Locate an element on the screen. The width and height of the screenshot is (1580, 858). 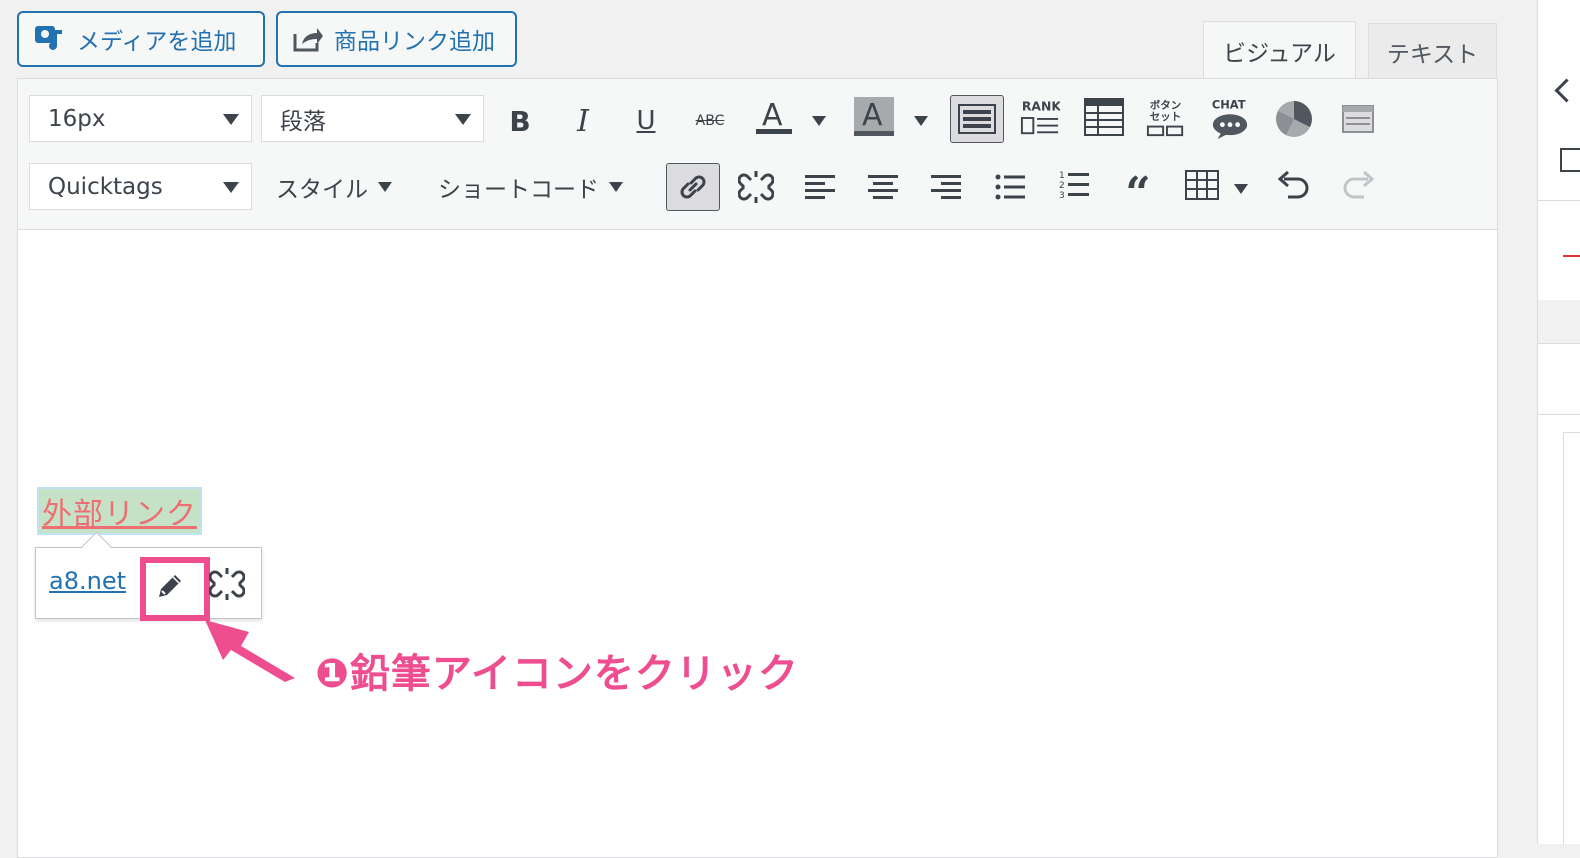
italic-icon: I is located at coordinates (583, 121).